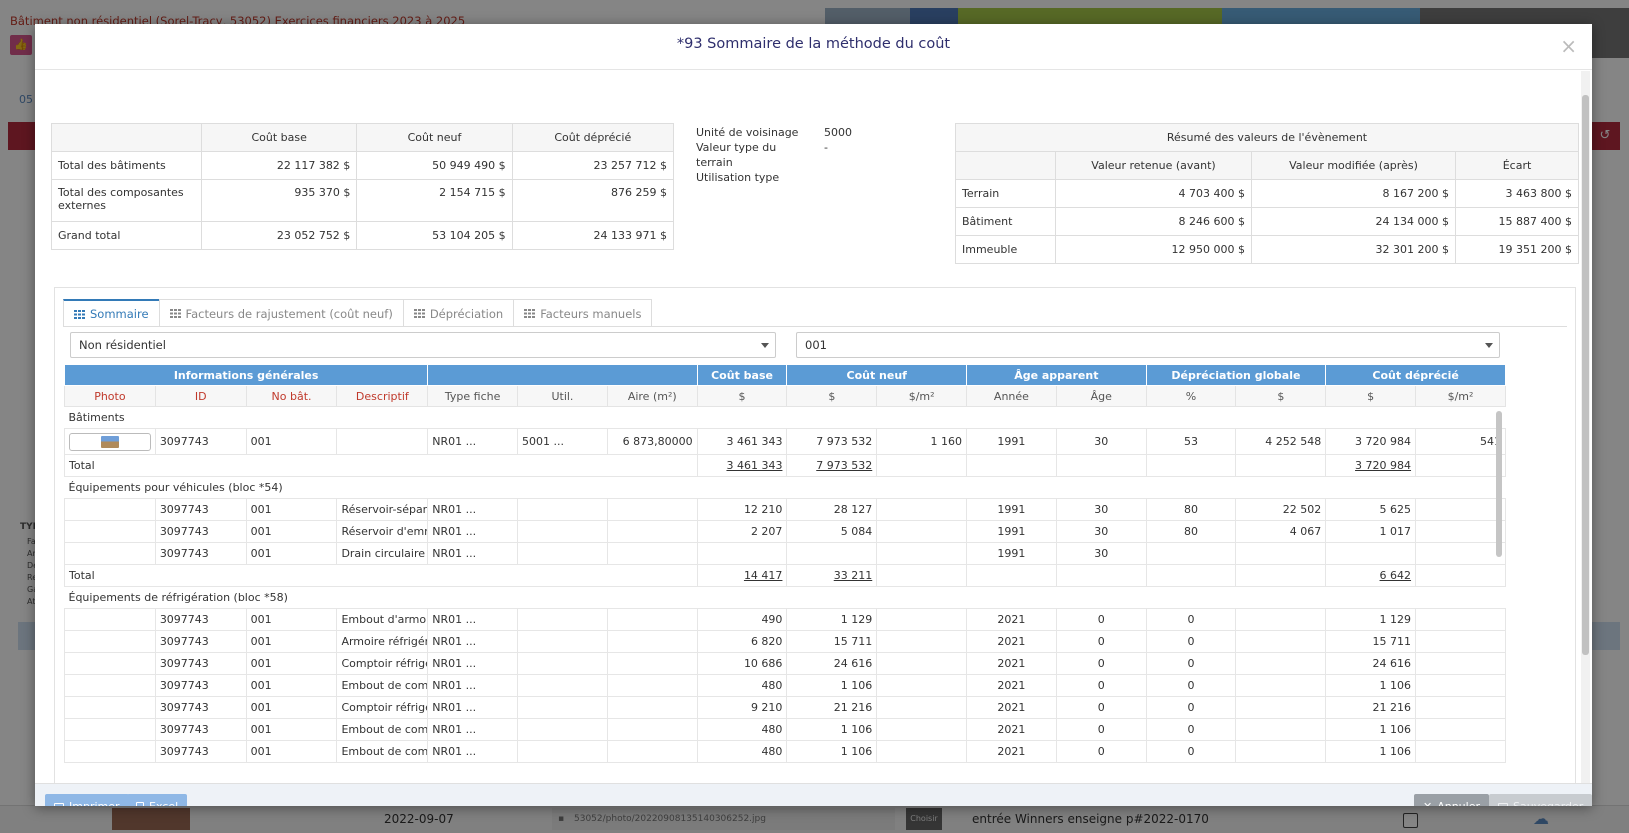 The width and height of the screenshot is (1629, 833). What do you see at coordinates (652, 396) in the screenshot?
I see `column-header: Aire (m²)` at bounding box center [652, 396].